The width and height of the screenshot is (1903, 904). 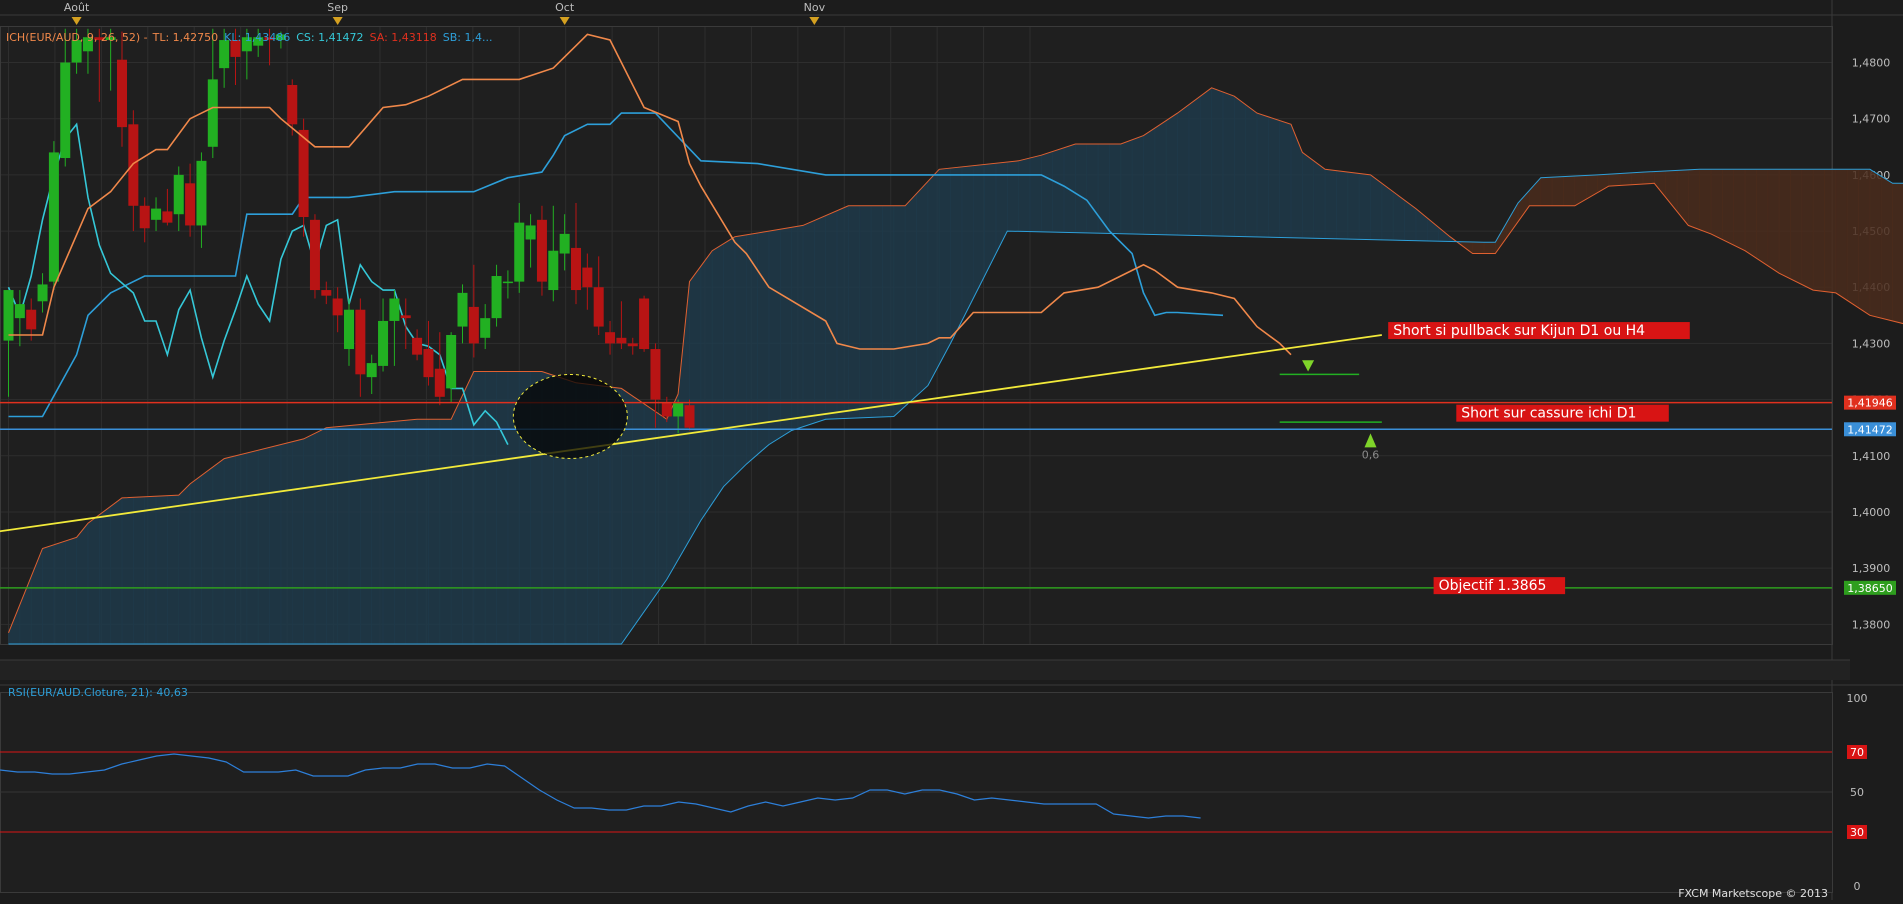 What do you see at coordinates (1871, 624) in the screenshot?
I see `y-tick-label: 1,3800` at bounding box center [1871, 624].